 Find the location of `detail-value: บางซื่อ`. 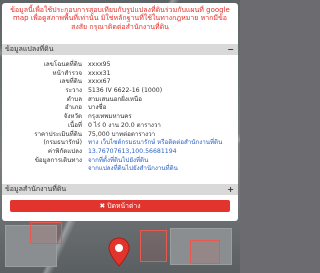

detail-value: บางซื่อ is located at coordinates (97, 108).